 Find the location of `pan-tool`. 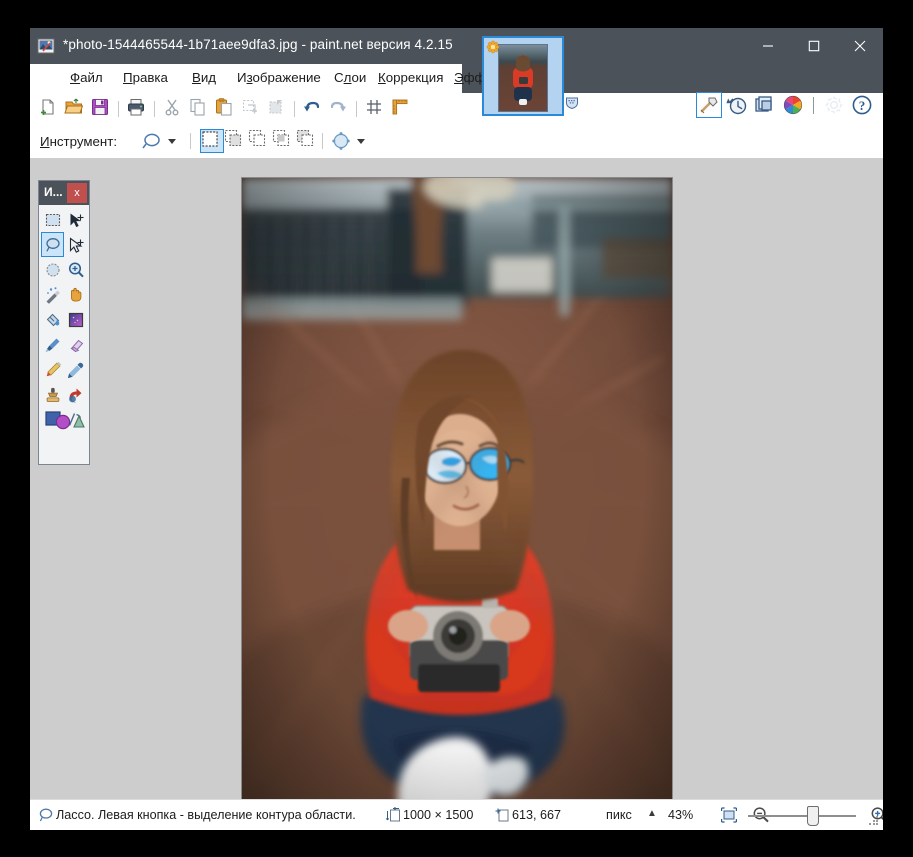

pan-tool is located at coordinates (75, 294).